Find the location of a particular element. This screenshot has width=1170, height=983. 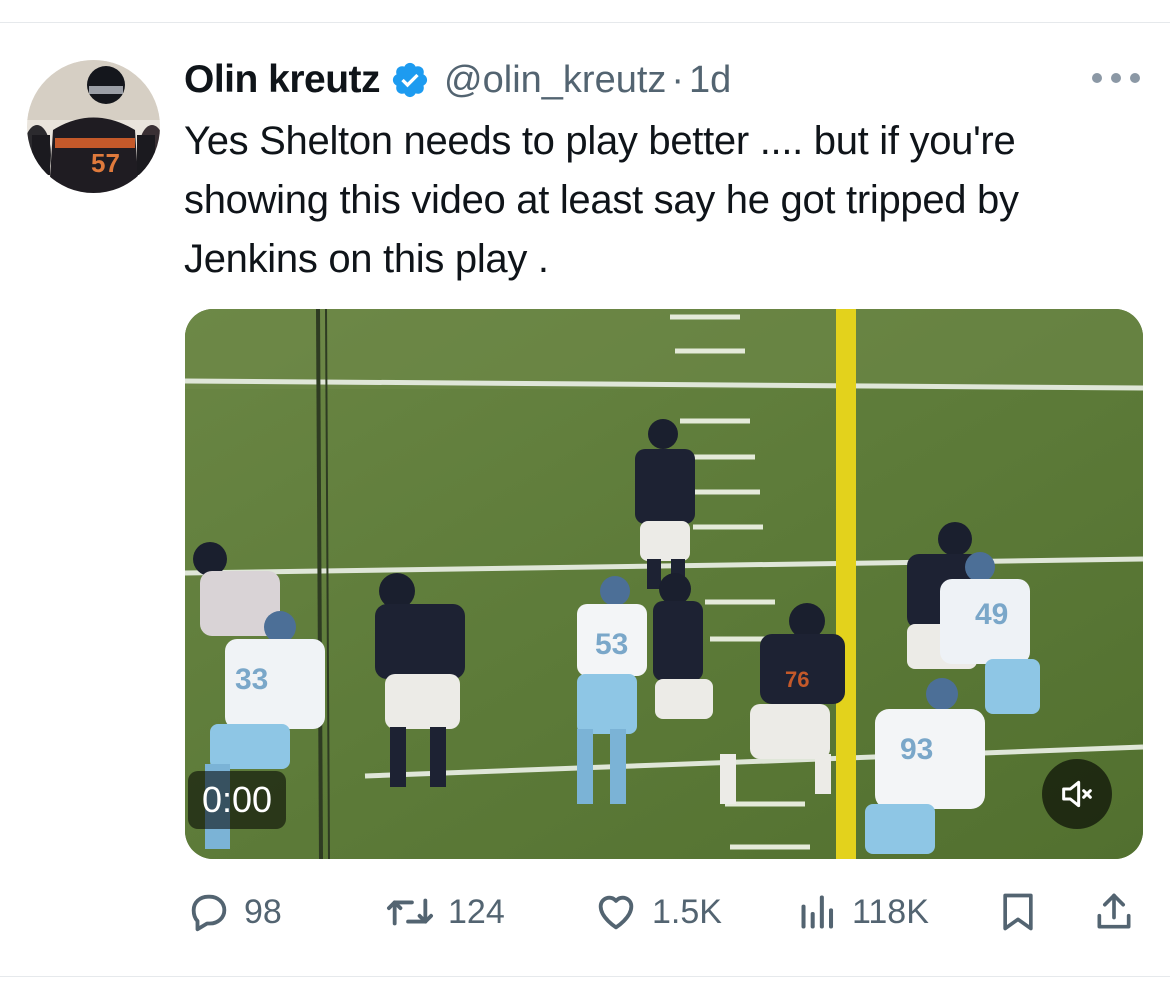

top-divider is located at coordinates (585, 22).